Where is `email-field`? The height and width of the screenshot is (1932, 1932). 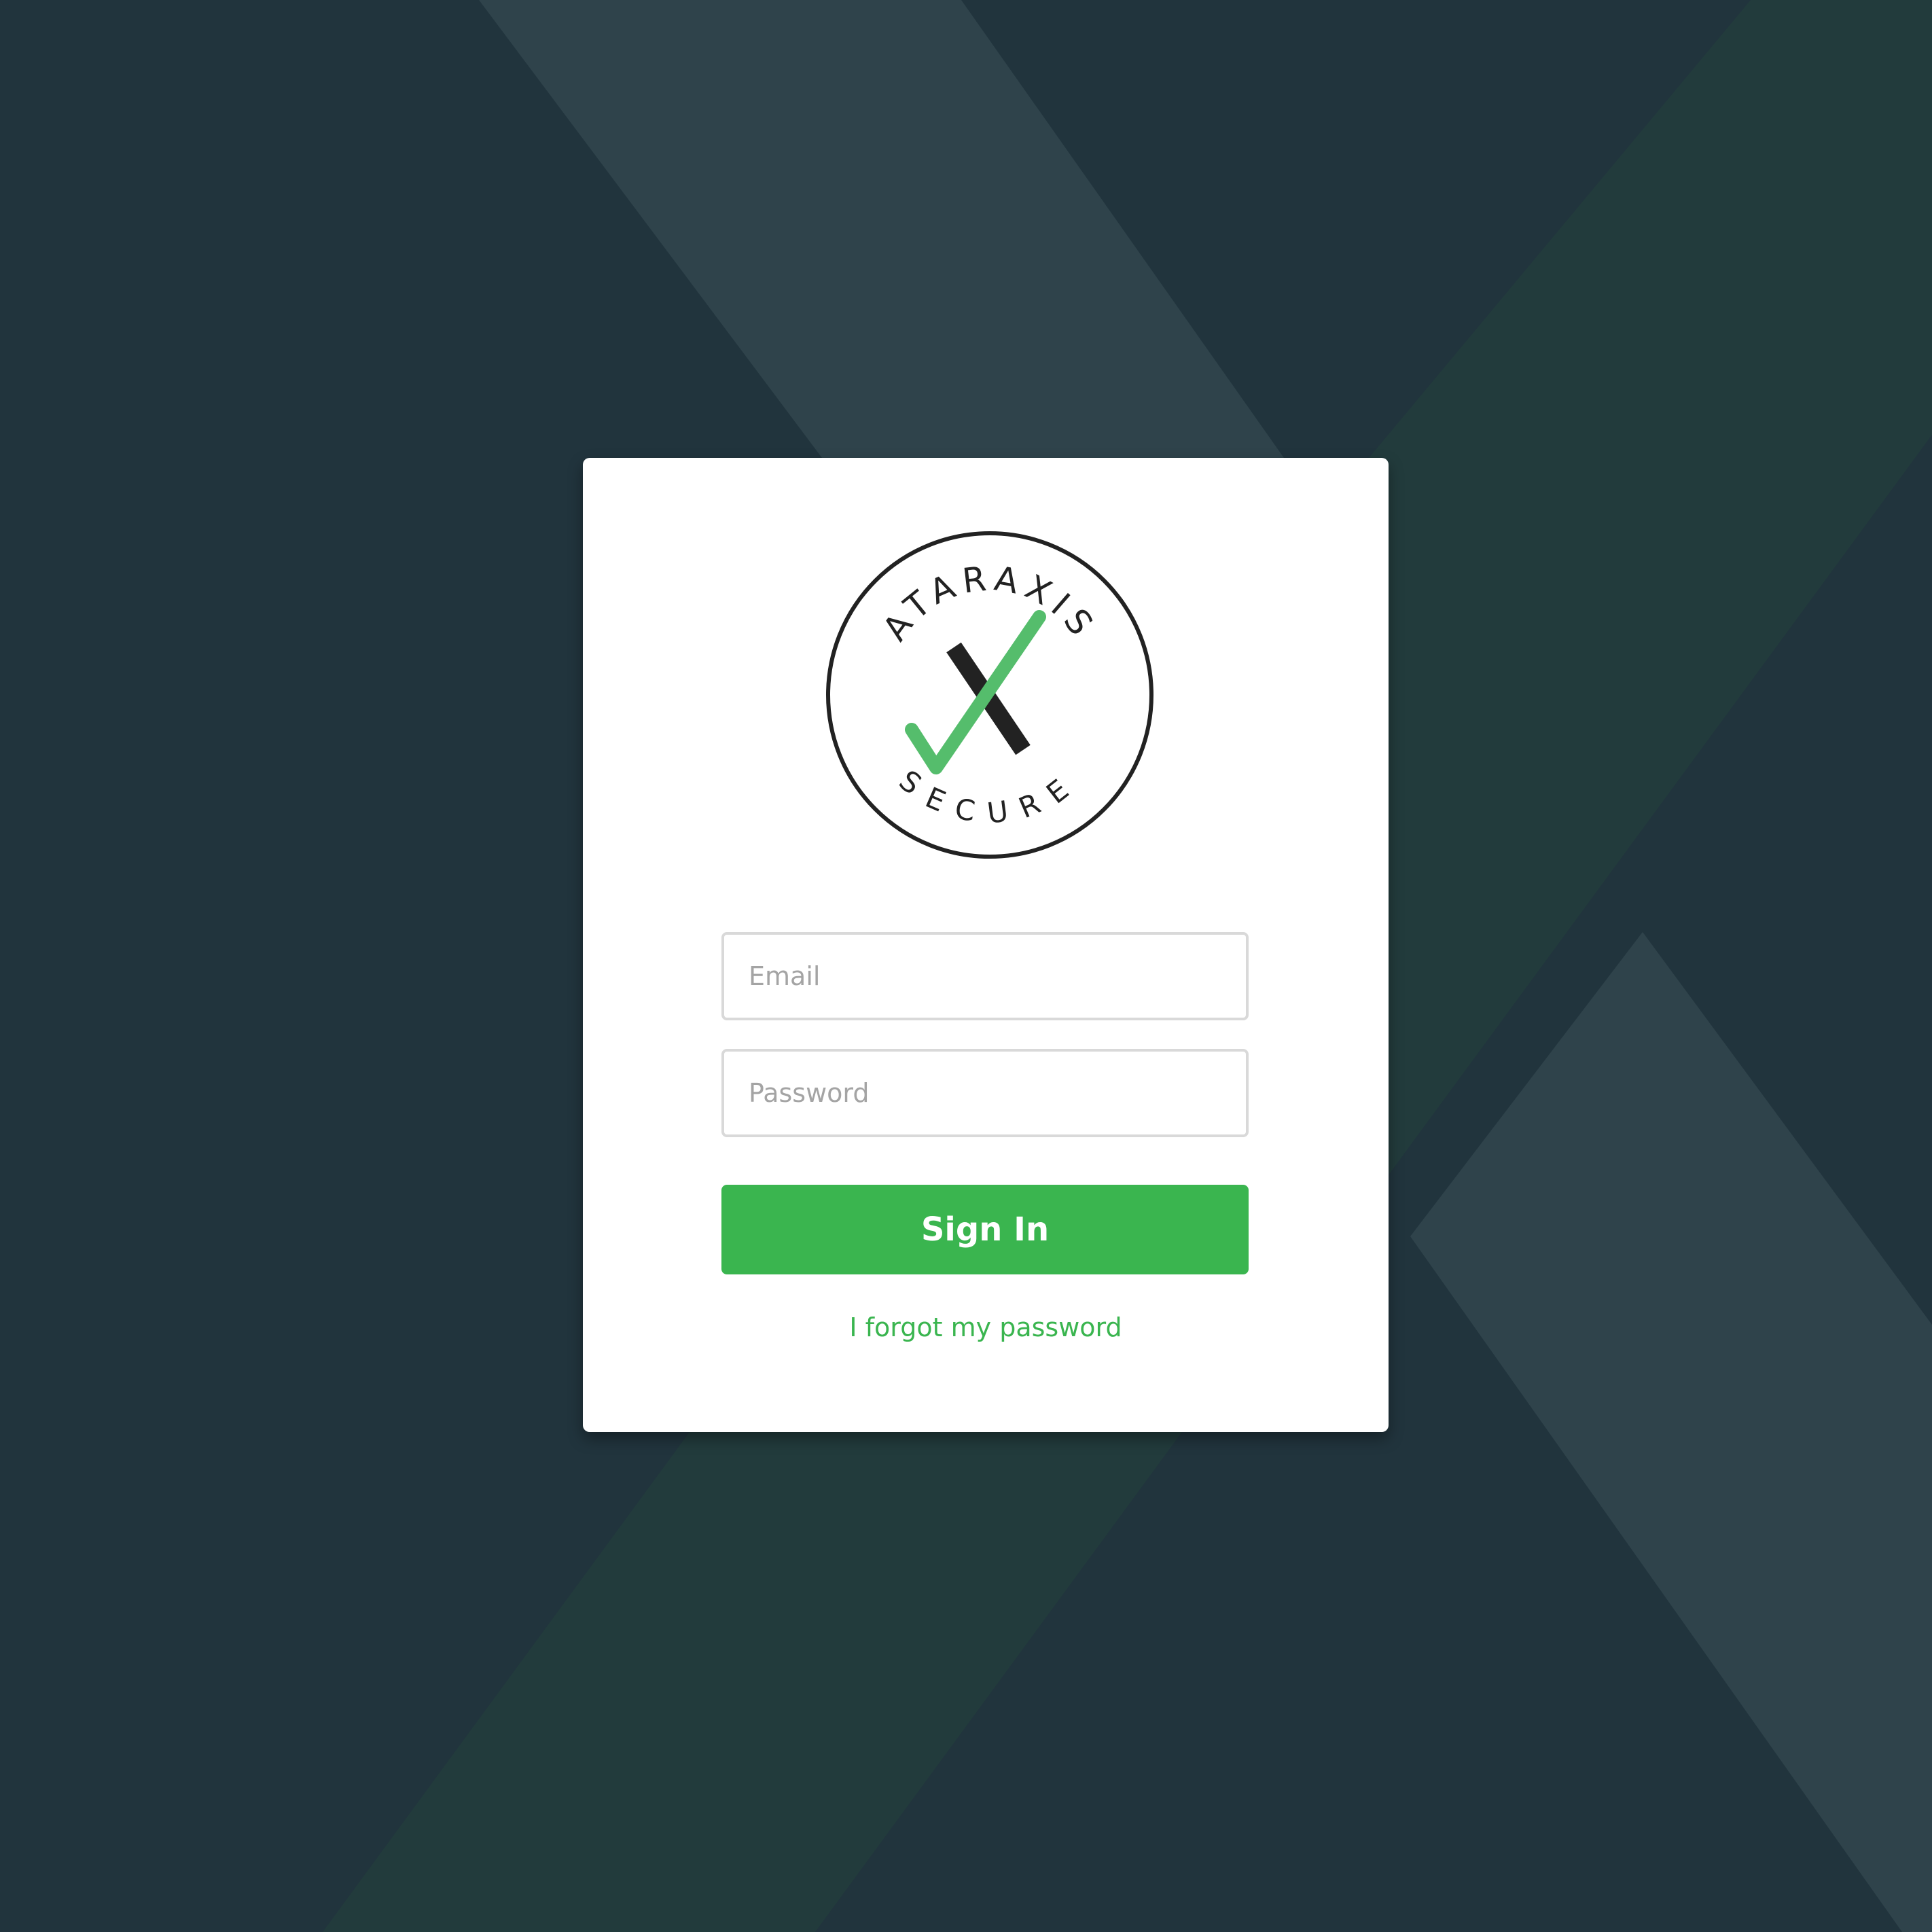
email-field is located at coordinates (985, 976).